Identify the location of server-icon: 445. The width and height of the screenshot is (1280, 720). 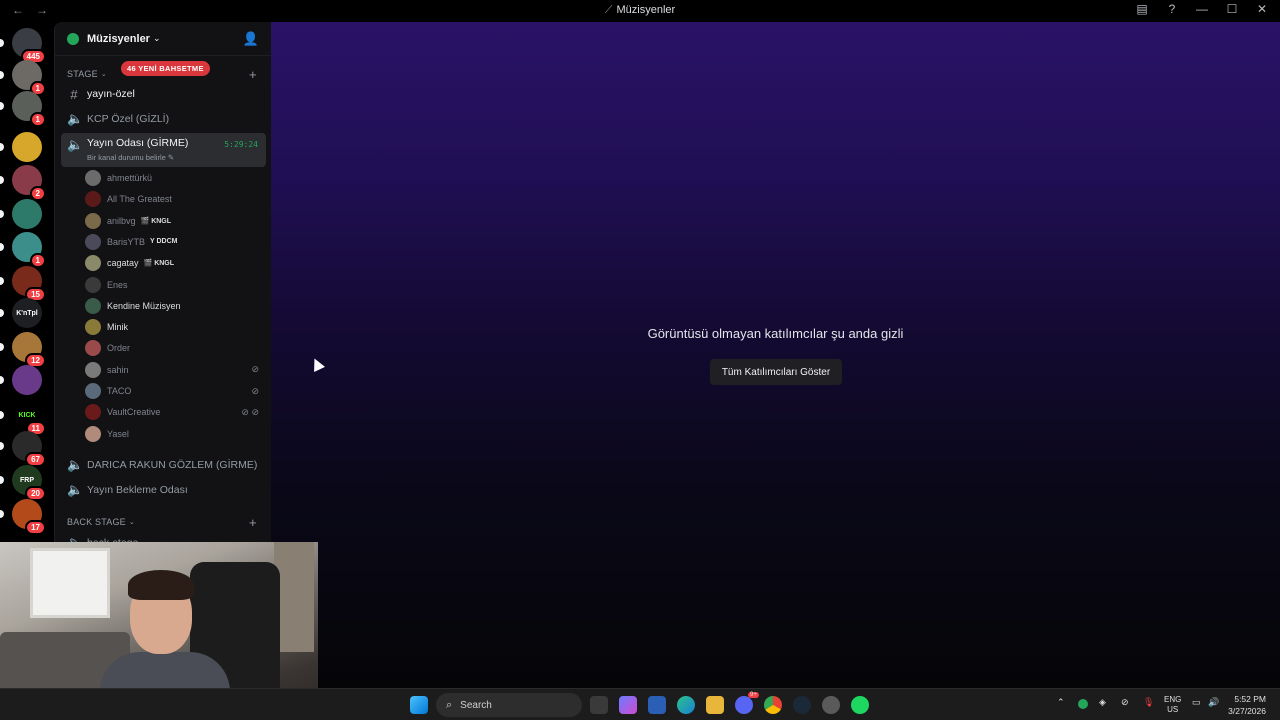
(29, 46).